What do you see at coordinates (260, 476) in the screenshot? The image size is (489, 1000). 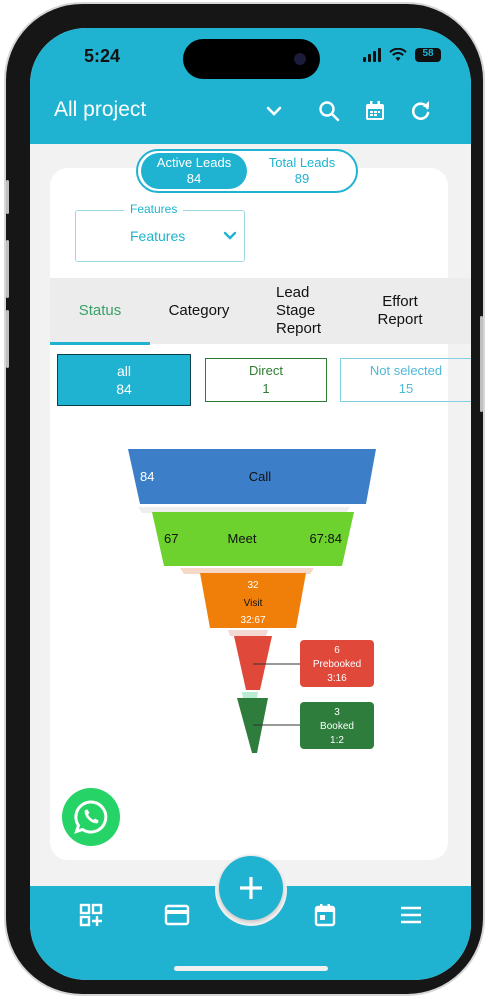 I see `funnel-call-label: Call` at bounding box center [260, 476].